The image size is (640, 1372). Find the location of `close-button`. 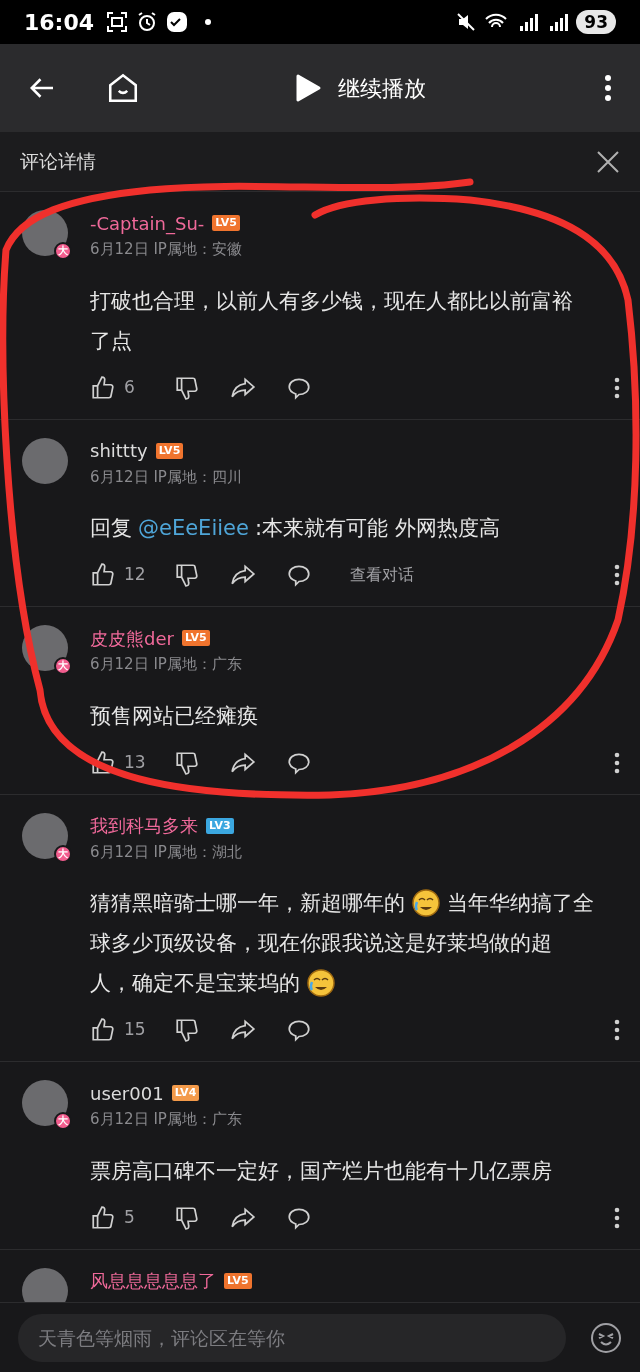

close-button is located at coordinates (608, 161).